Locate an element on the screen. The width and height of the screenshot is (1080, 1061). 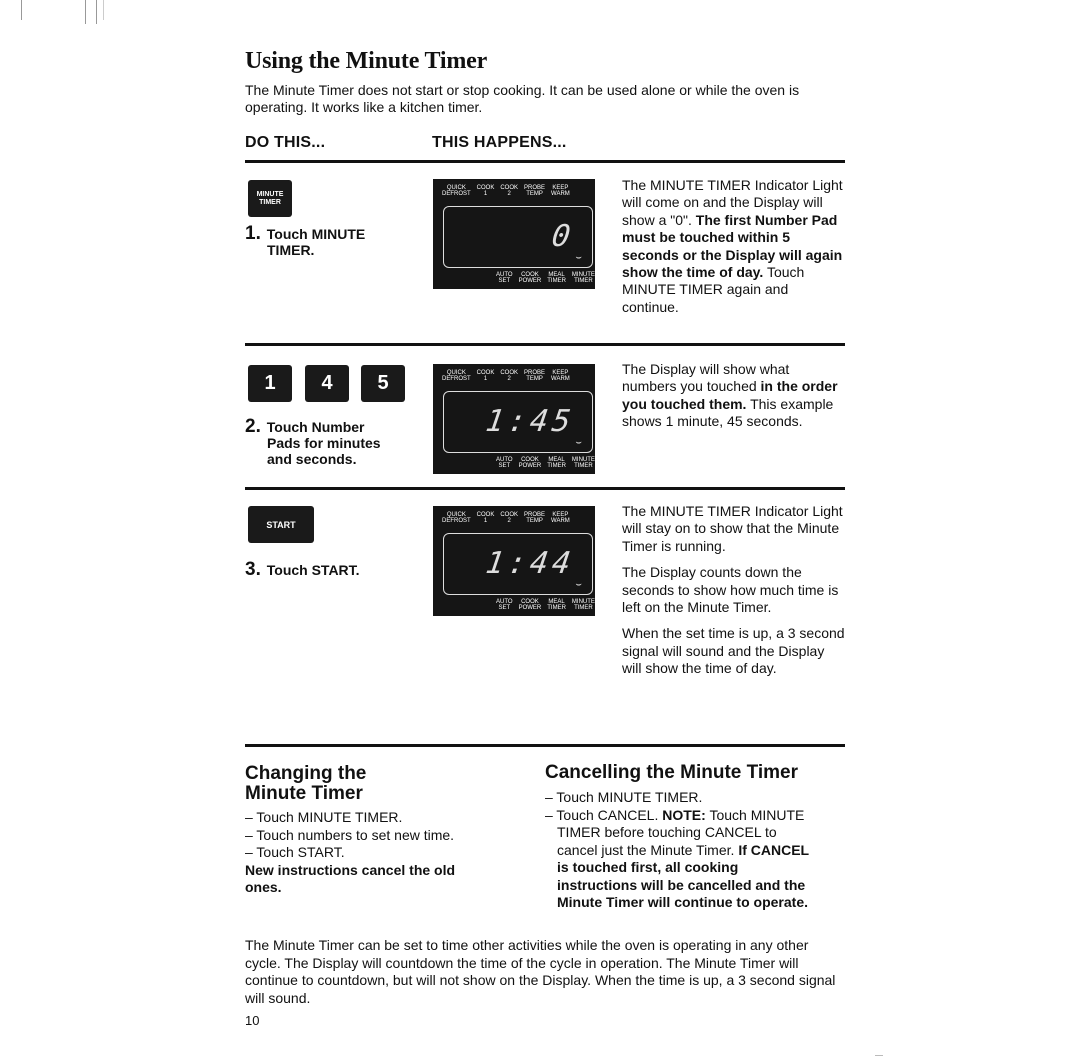
number-pad-4: 4 is located at coordinates (327, 383).